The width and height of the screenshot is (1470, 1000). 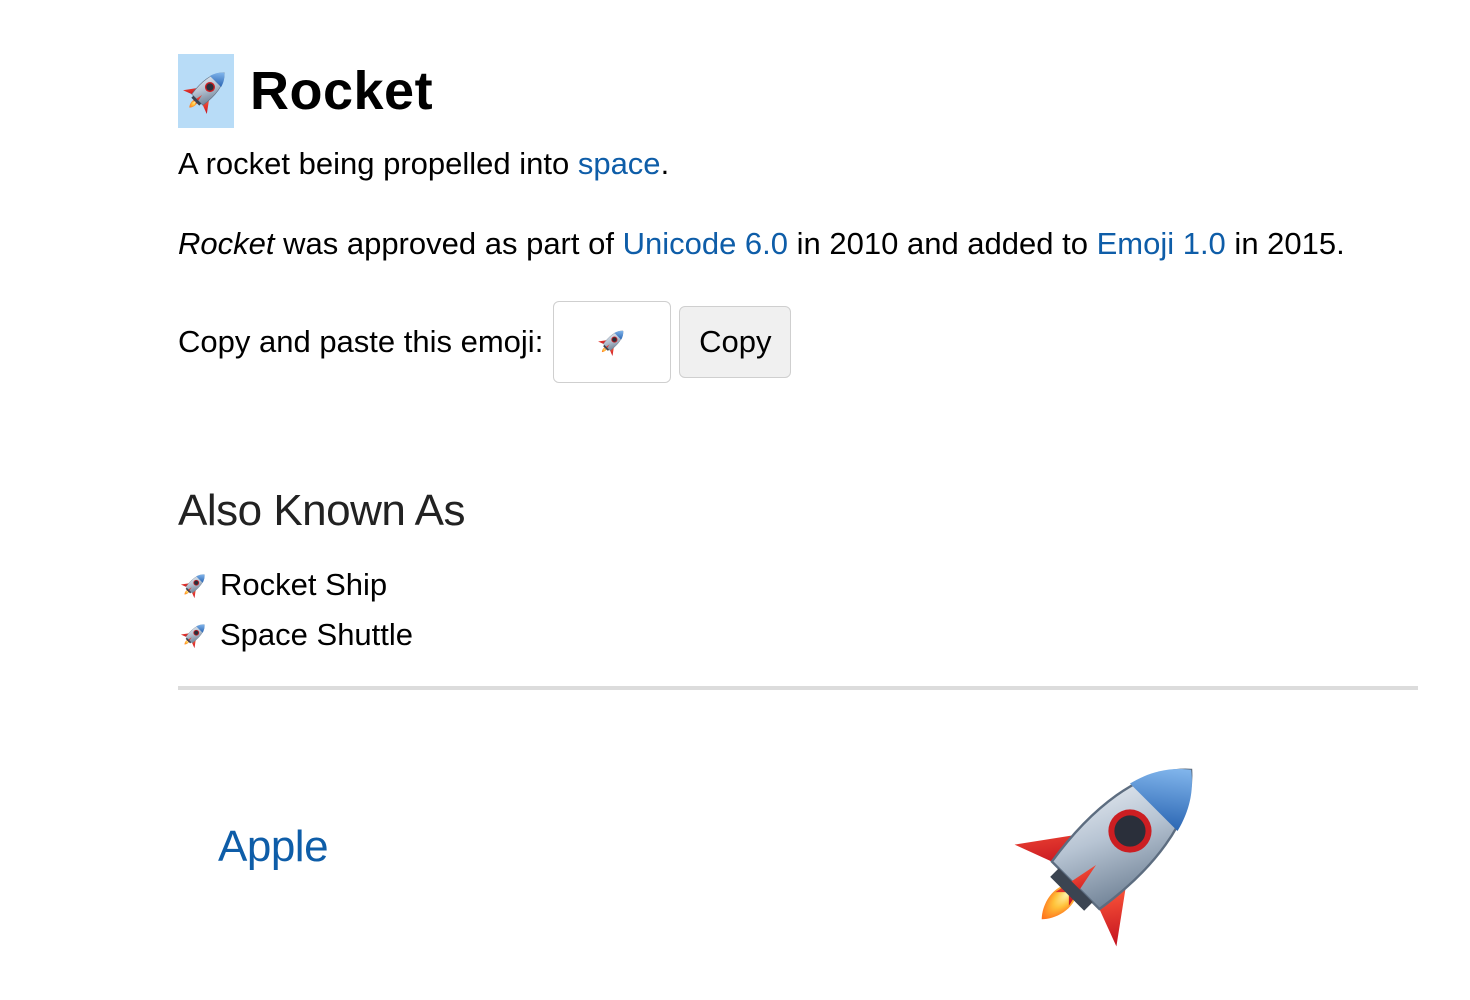 I want to click on vendor-link-apple: Apple, so click(x=273, y=847).